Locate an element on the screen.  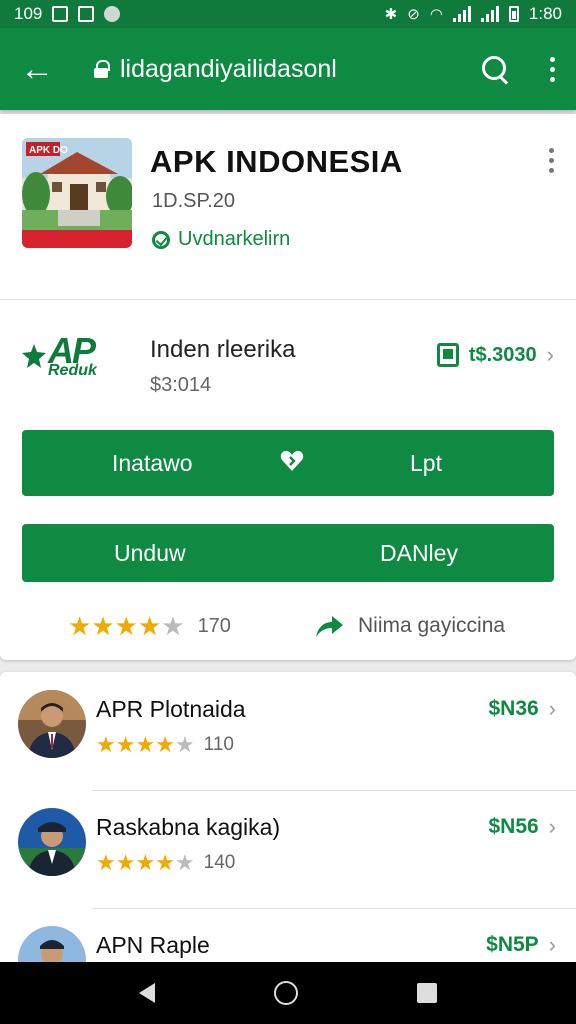
back-arrow-icon: ← is located at coordinates (40, 69).